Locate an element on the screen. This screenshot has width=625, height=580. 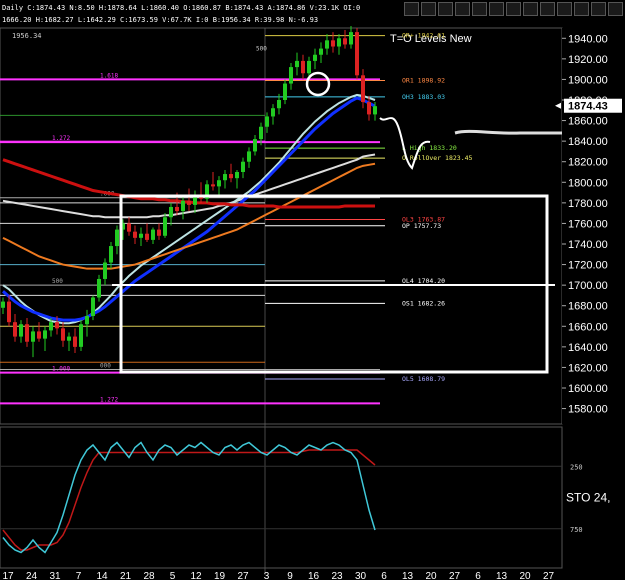
time-tick-label: 17 is located at coordinates (8, 575).